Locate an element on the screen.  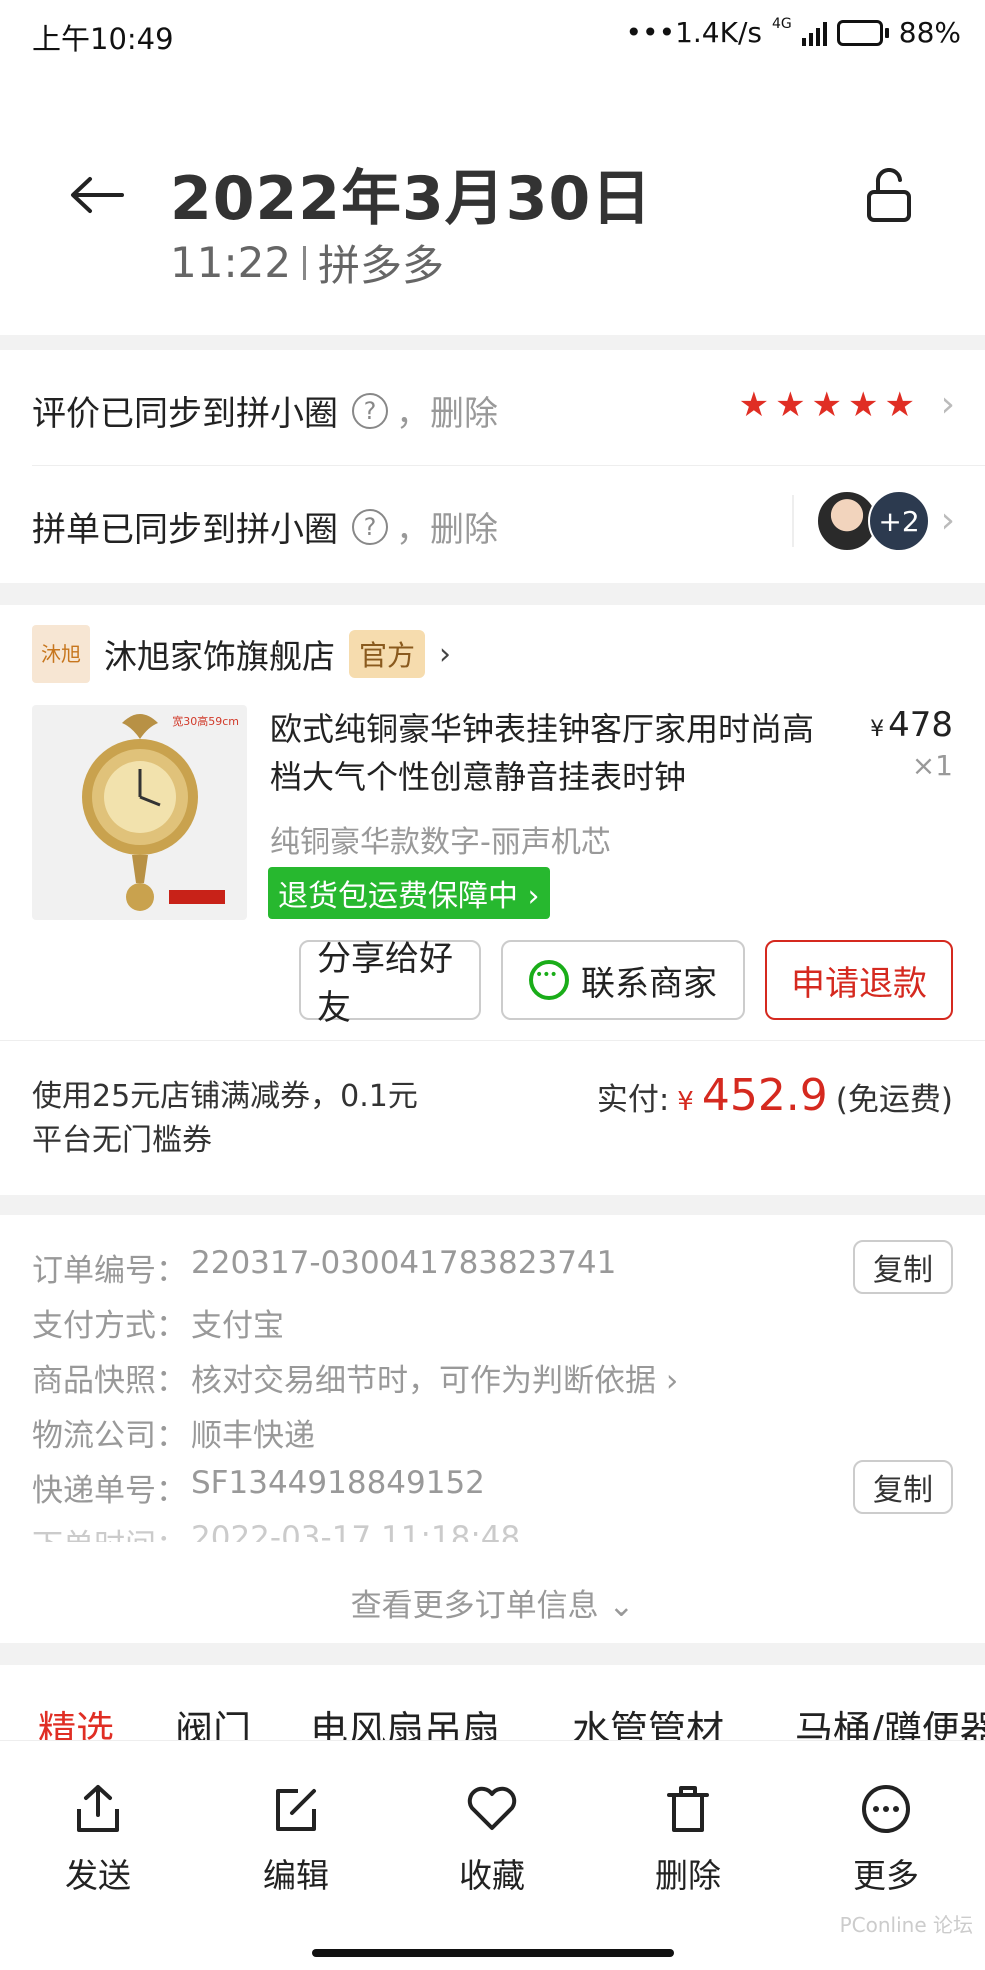
share-button: 分享给好友 is located at coordinates (390, 983).